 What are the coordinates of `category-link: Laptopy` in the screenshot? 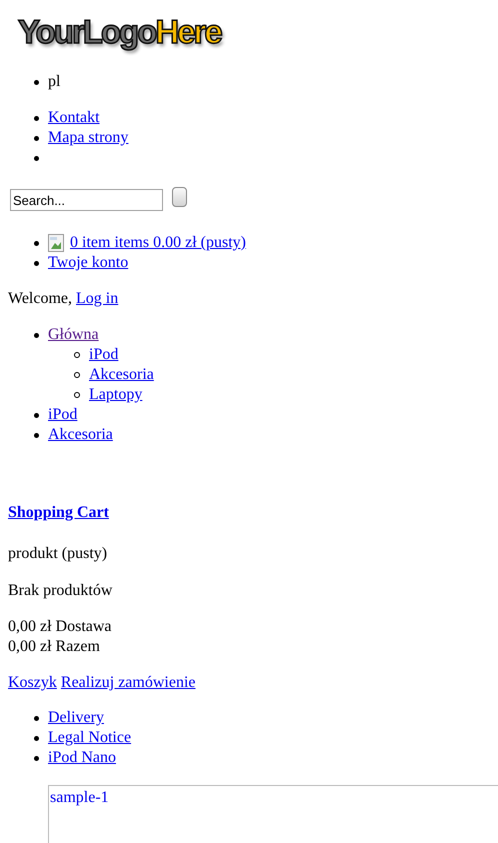 It's located at (115, 395).